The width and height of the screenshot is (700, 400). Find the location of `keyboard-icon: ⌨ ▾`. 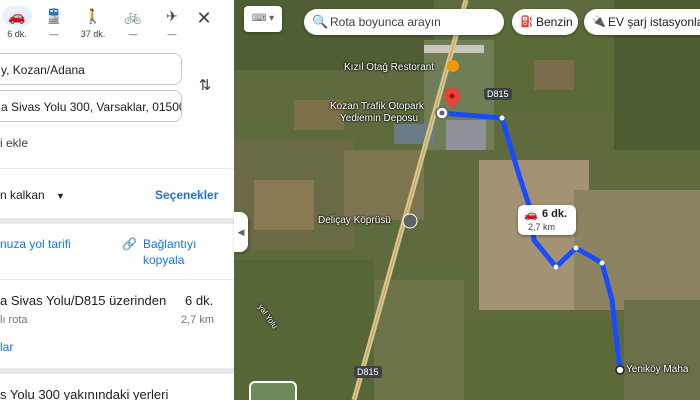

keyboard-icon: ⌨ ▾ is located at coordinates (263, 19).